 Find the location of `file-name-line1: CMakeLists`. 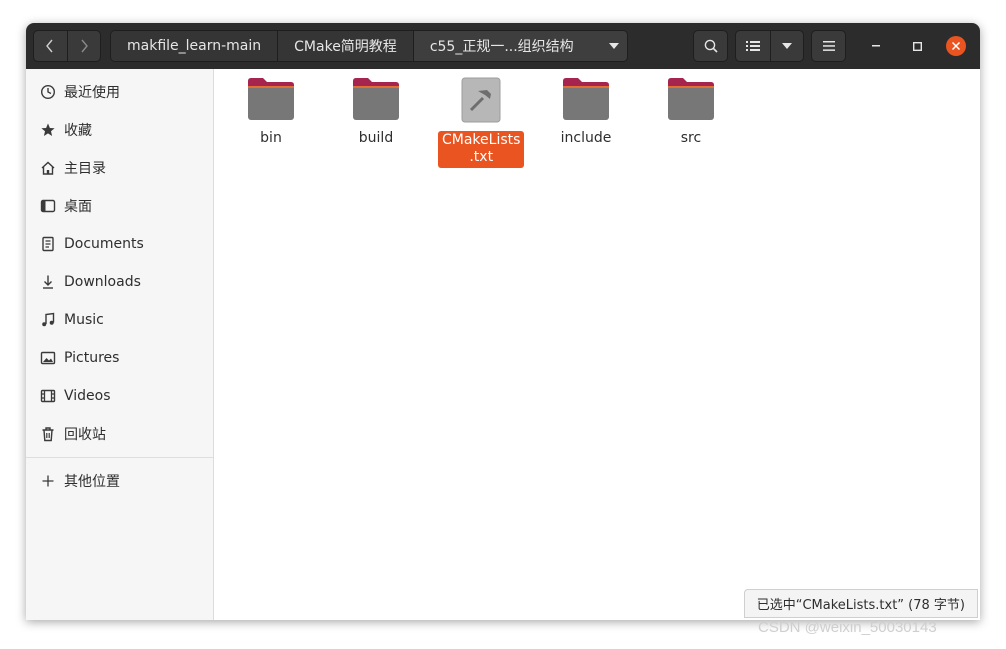

file-name-line1: CMakeLists is located at coordinates (481, 140).